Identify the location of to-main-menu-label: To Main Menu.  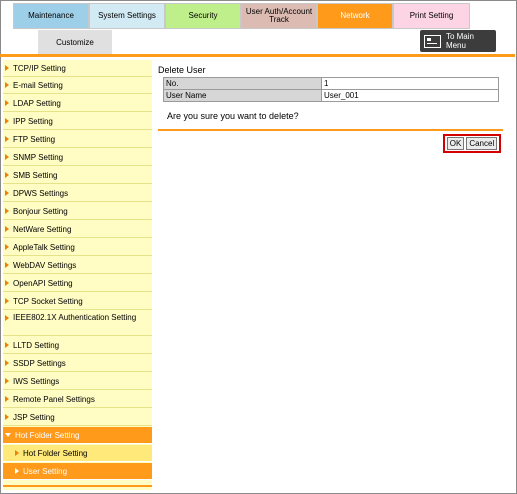
(459, 41).